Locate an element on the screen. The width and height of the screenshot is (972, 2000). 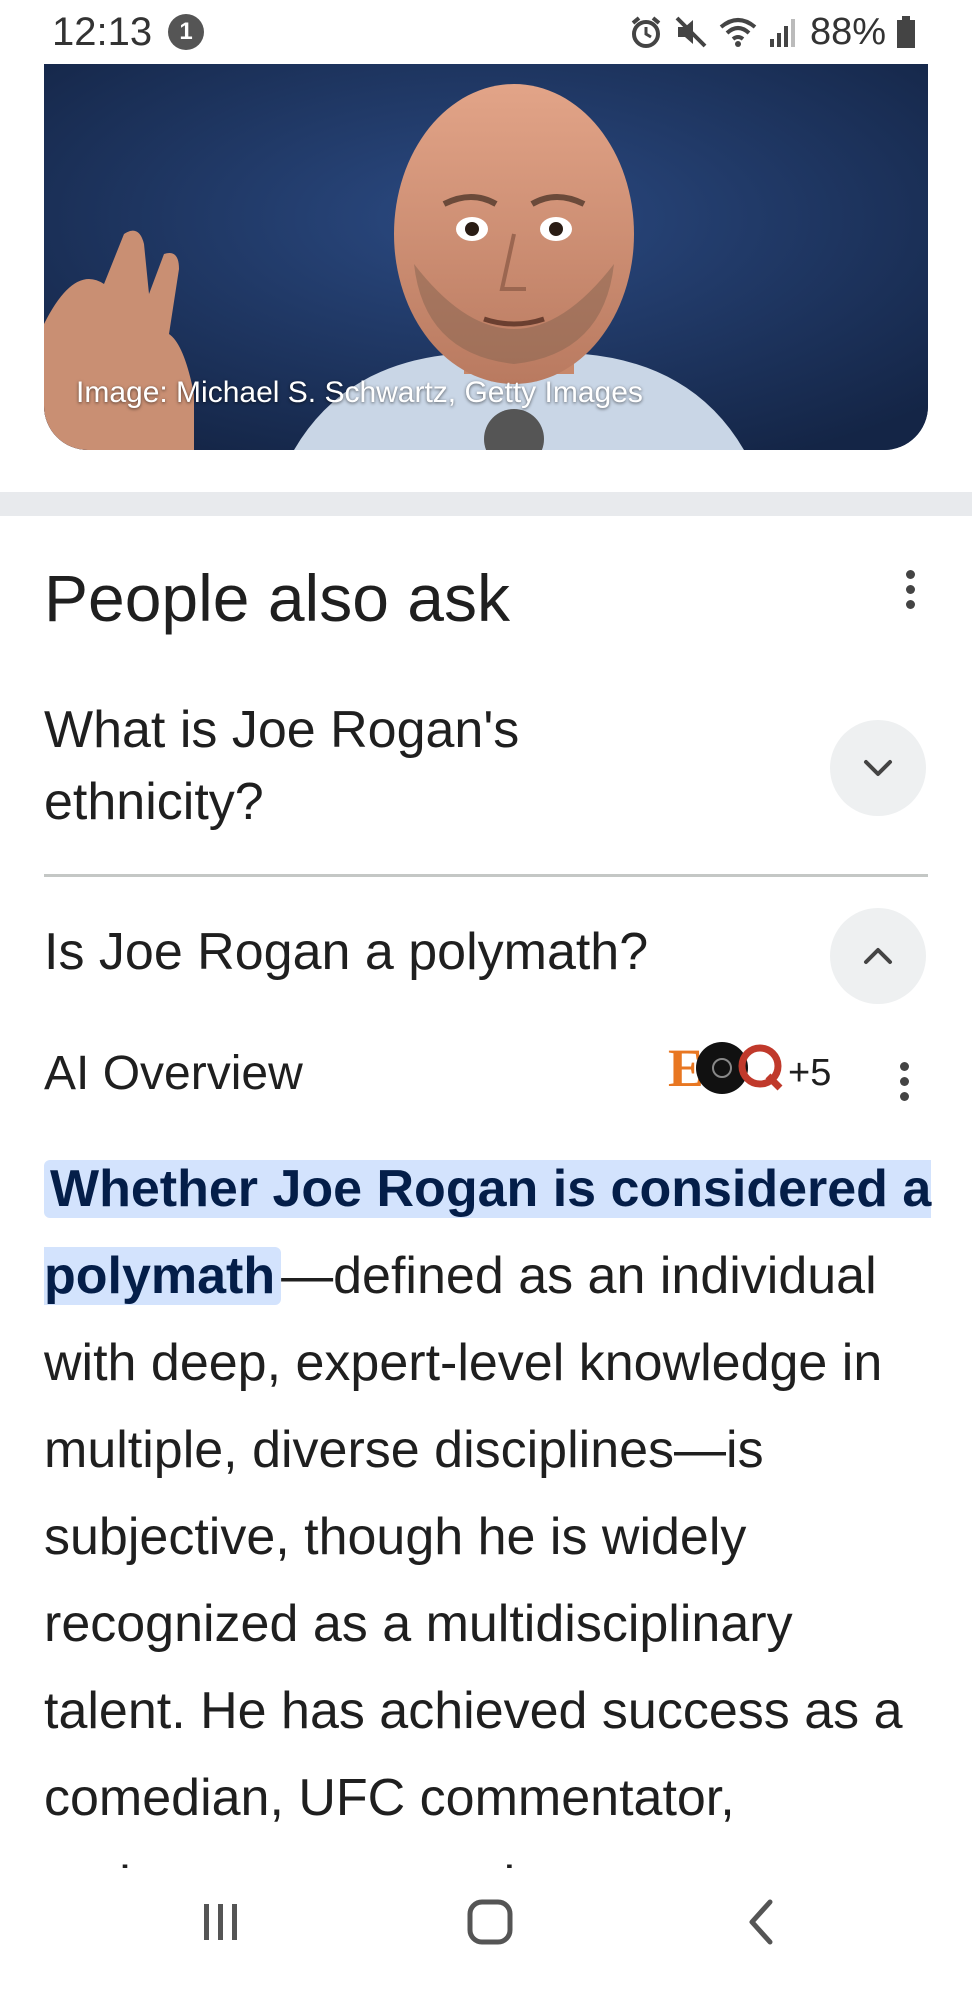
mute-icon is located at coordinates (691, 32).